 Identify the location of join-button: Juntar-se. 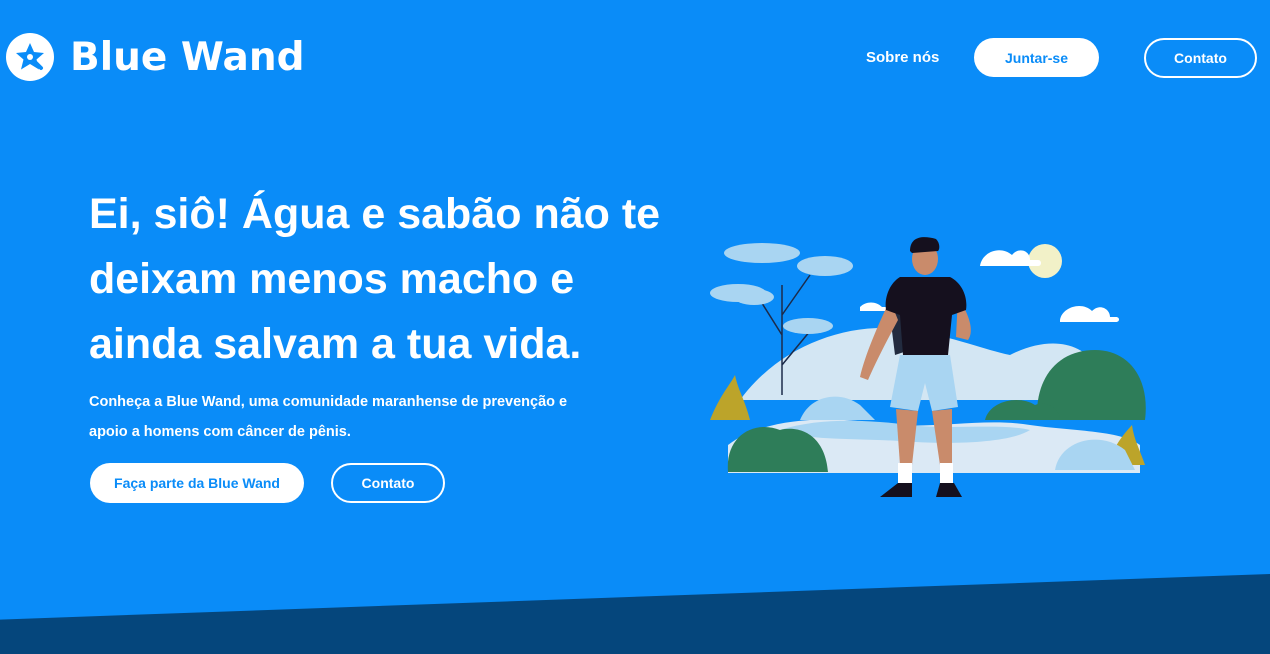
(1036, 57).